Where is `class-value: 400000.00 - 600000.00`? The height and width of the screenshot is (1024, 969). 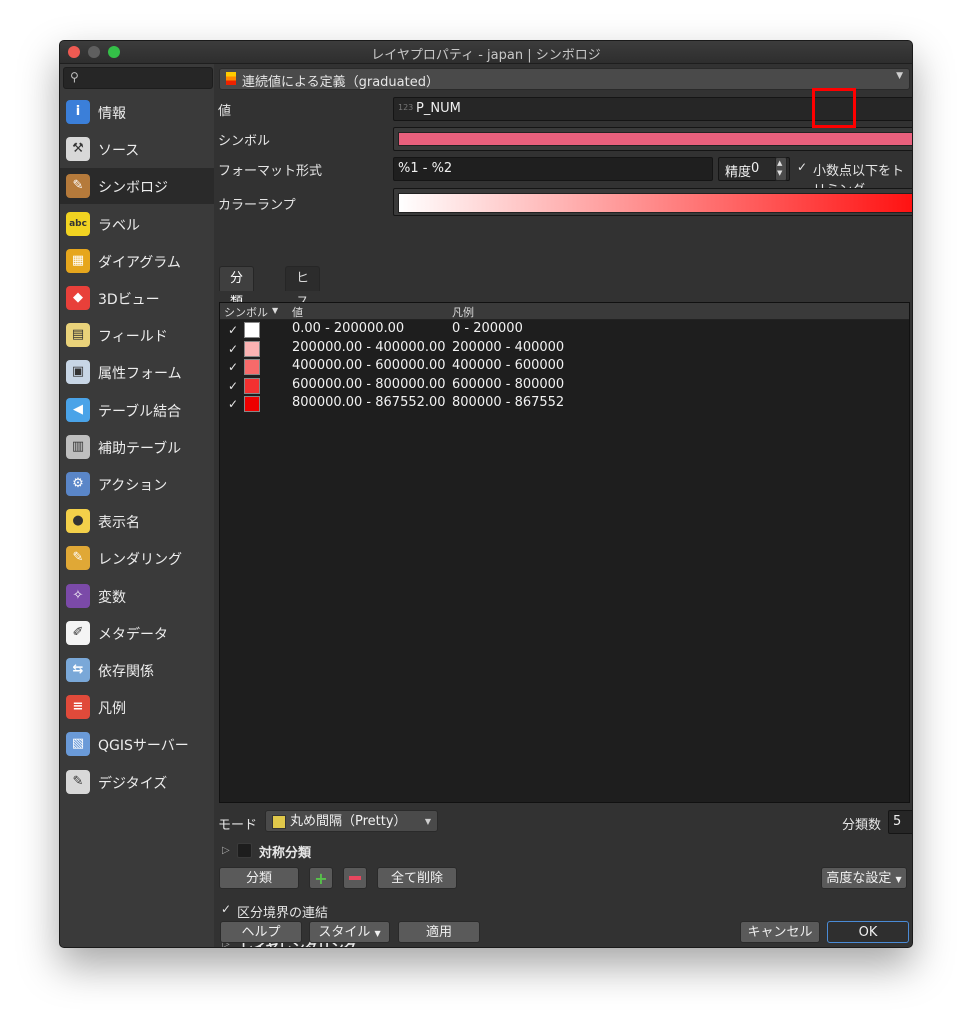 class-value: 400000.00 - 600000.00 is located at coordinates (369, 365).